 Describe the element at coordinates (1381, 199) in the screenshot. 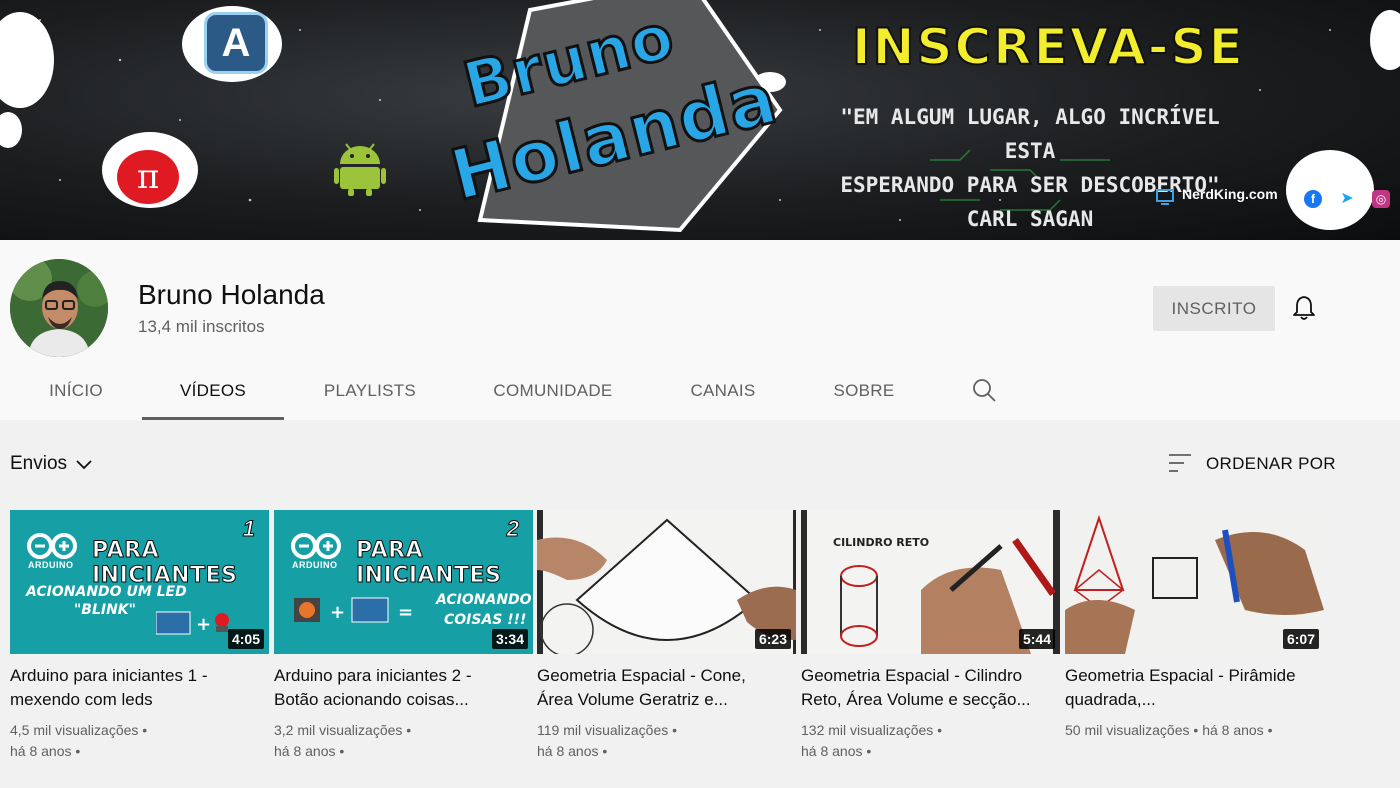

I see `instagram-icon: ◎` at that location.